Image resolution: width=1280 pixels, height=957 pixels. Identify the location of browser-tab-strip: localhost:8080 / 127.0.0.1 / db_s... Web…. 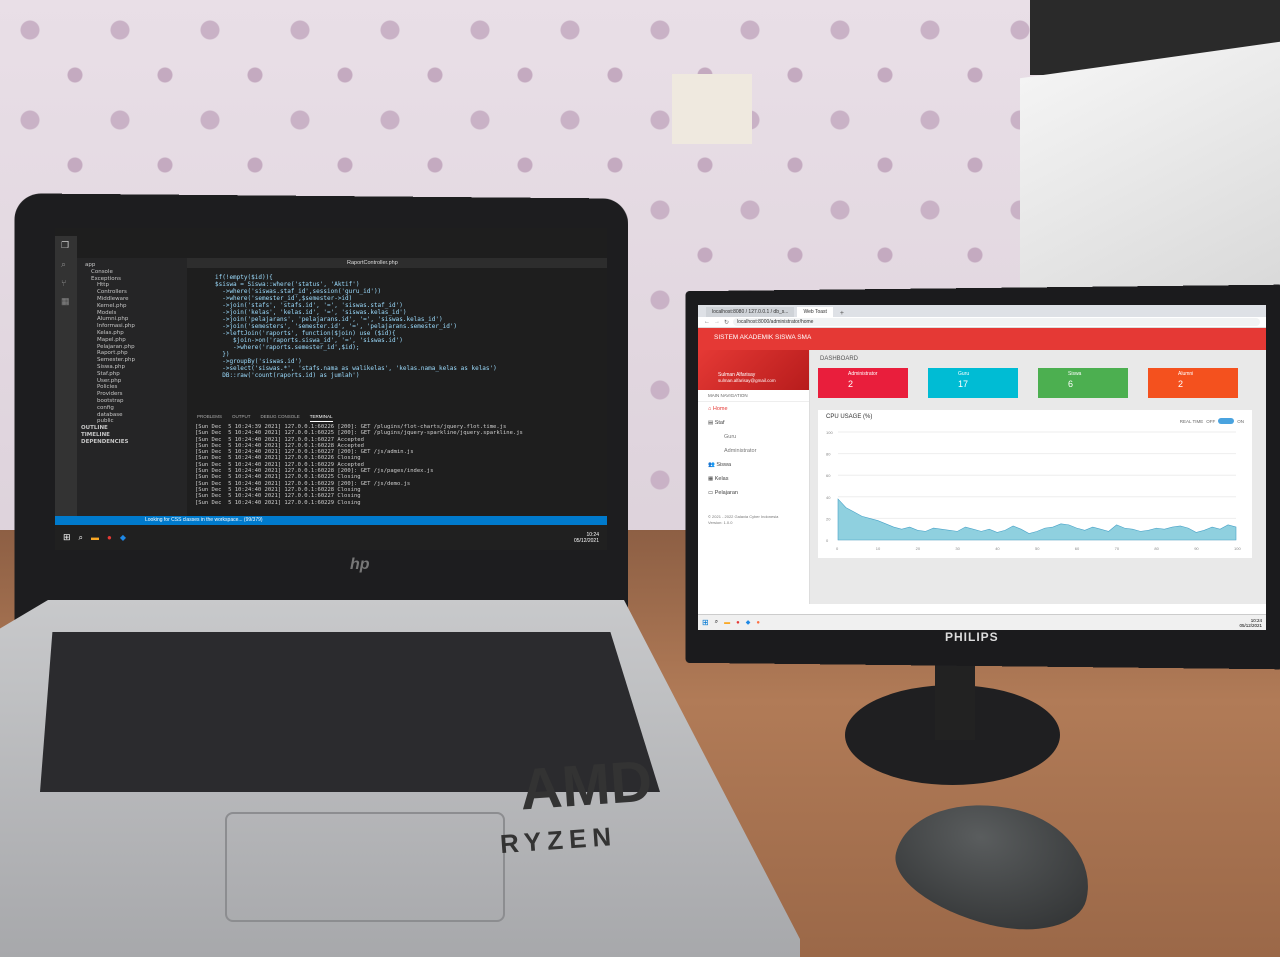
(982, 311).